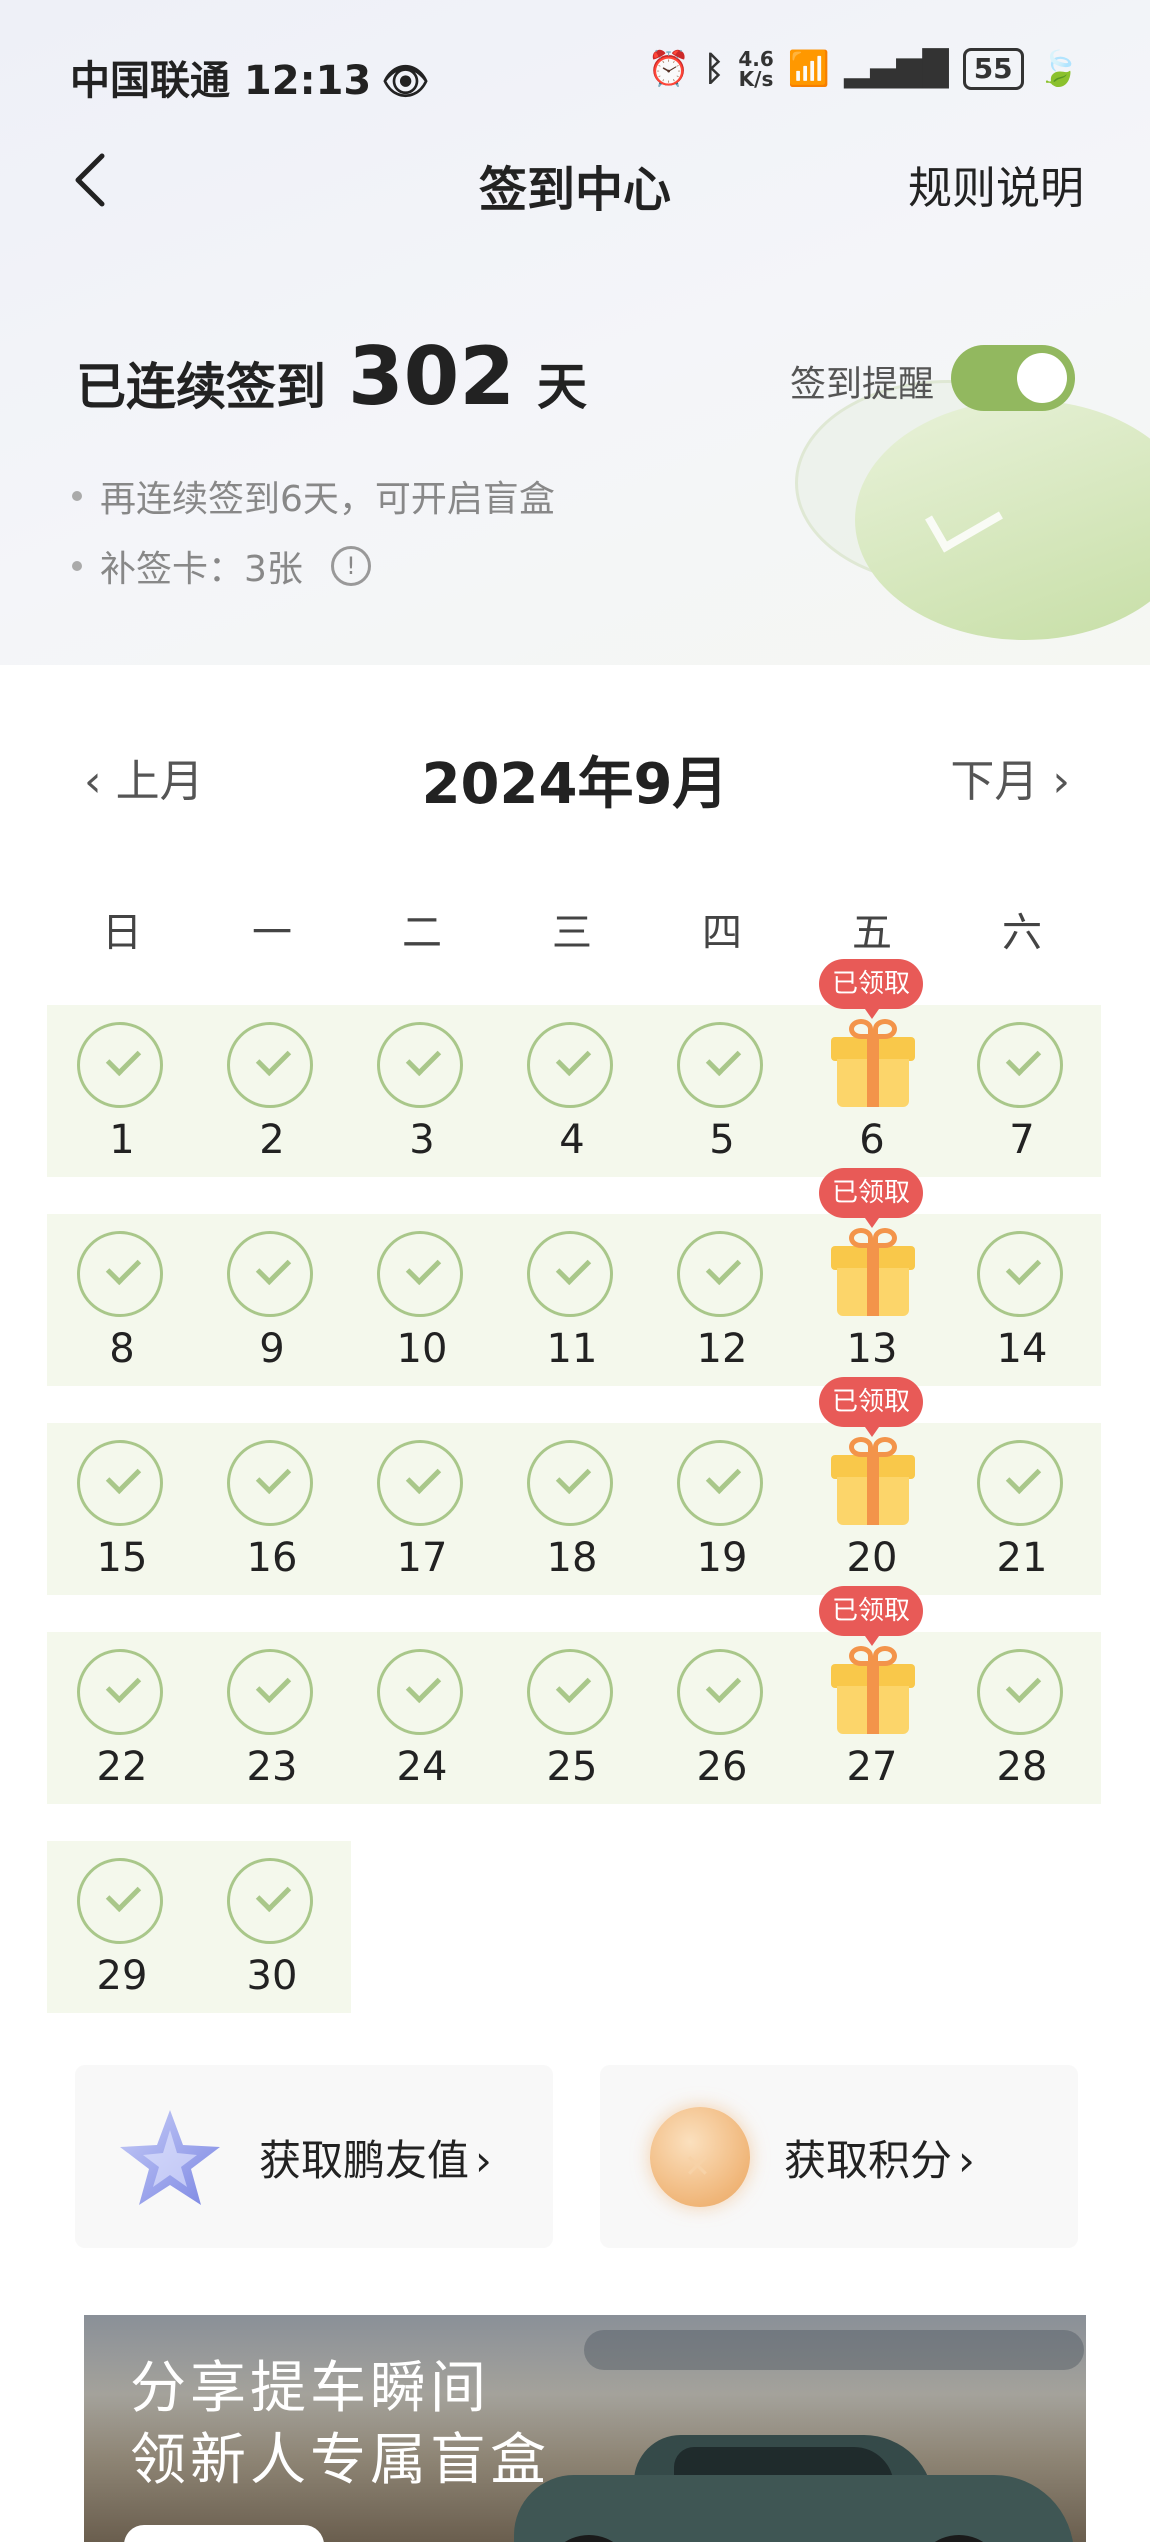  What do you see at coordinates (834, 2350) in the screenshot?
I see `banner-cloud` at bounding box center [834, 2350].